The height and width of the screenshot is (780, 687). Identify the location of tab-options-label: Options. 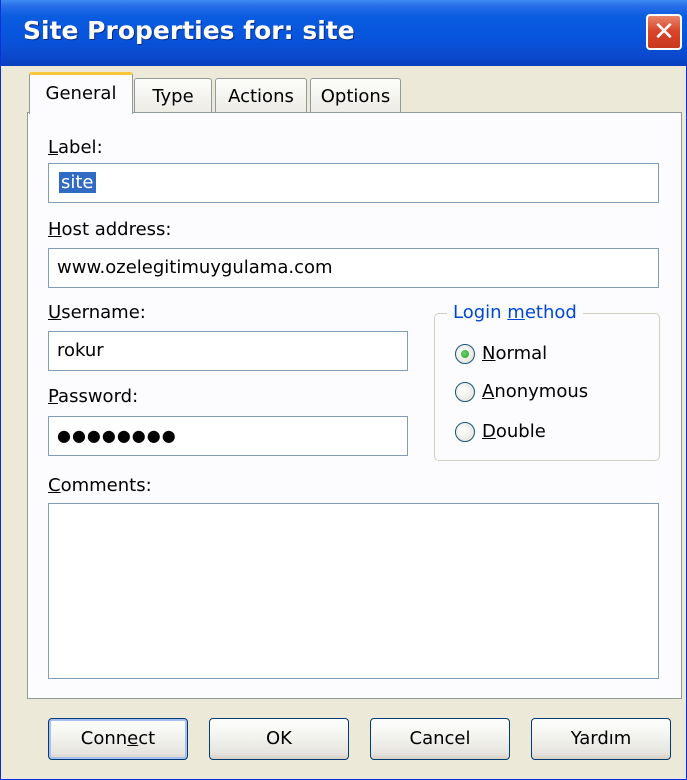
(355, 96).